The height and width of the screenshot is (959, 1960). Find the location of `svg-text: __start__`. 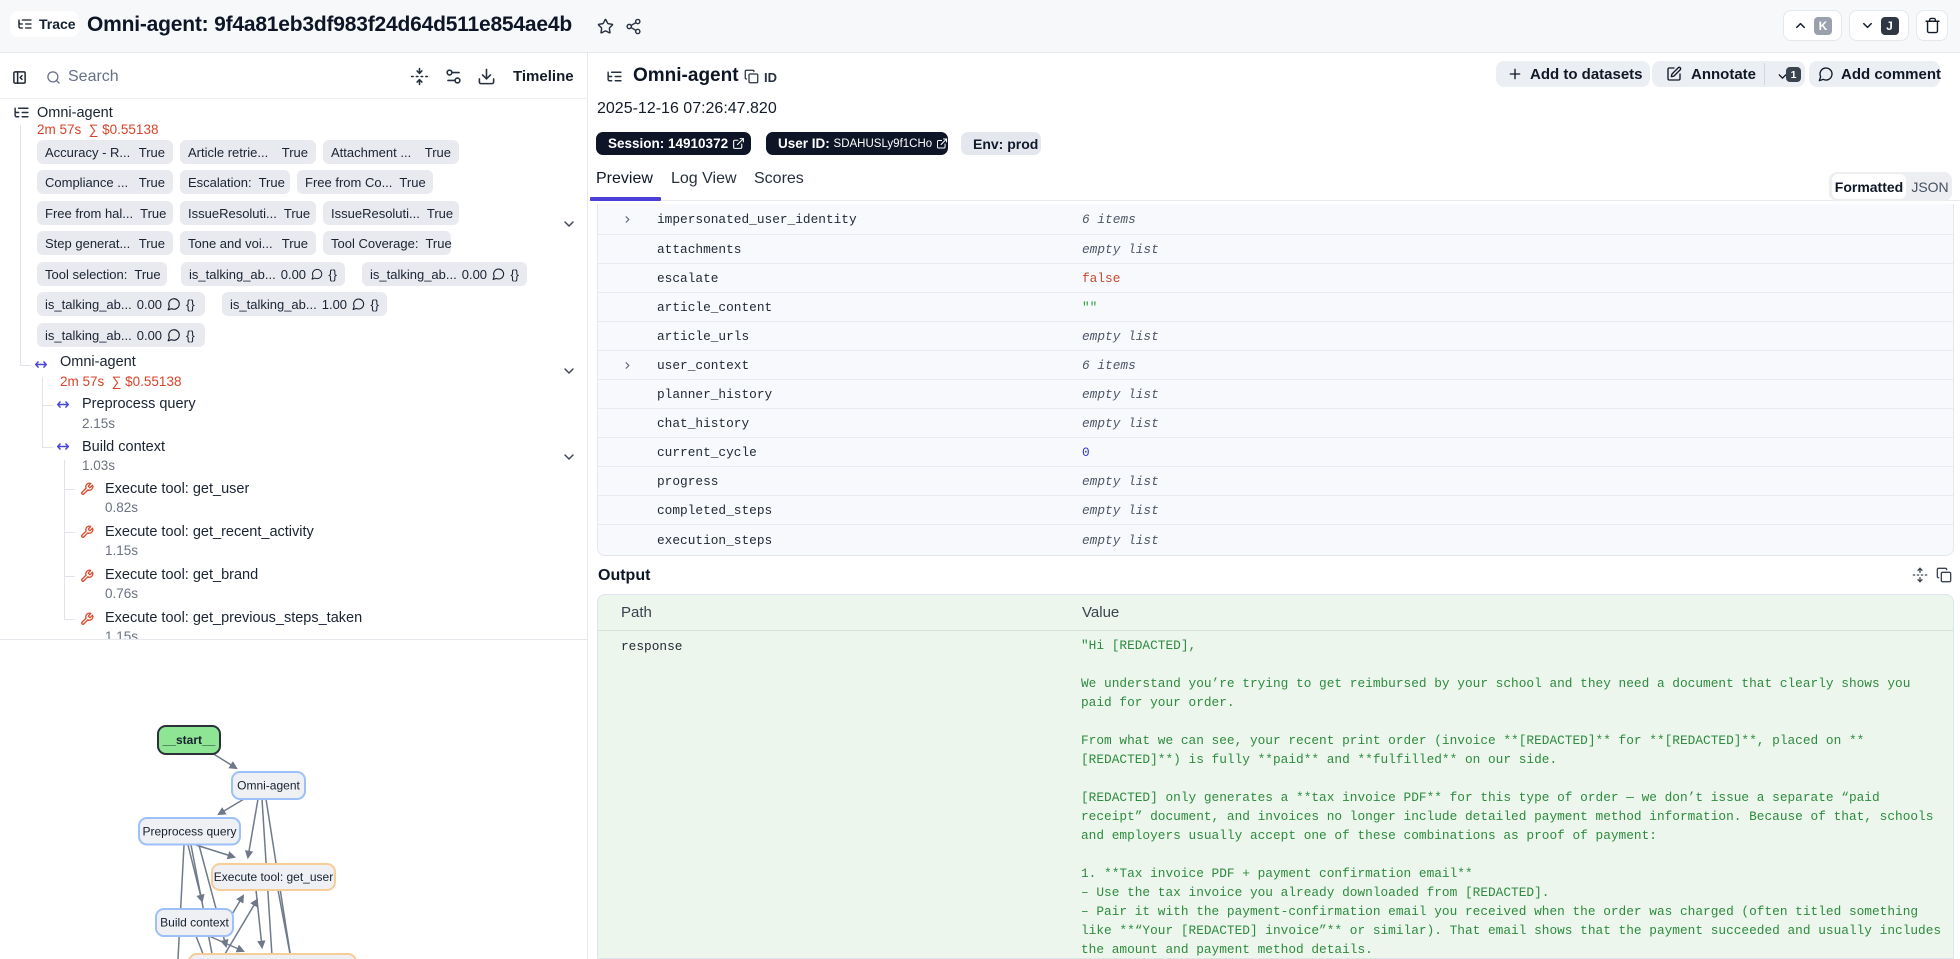

svg-text: __start__ is located at coordinates (189, 740).